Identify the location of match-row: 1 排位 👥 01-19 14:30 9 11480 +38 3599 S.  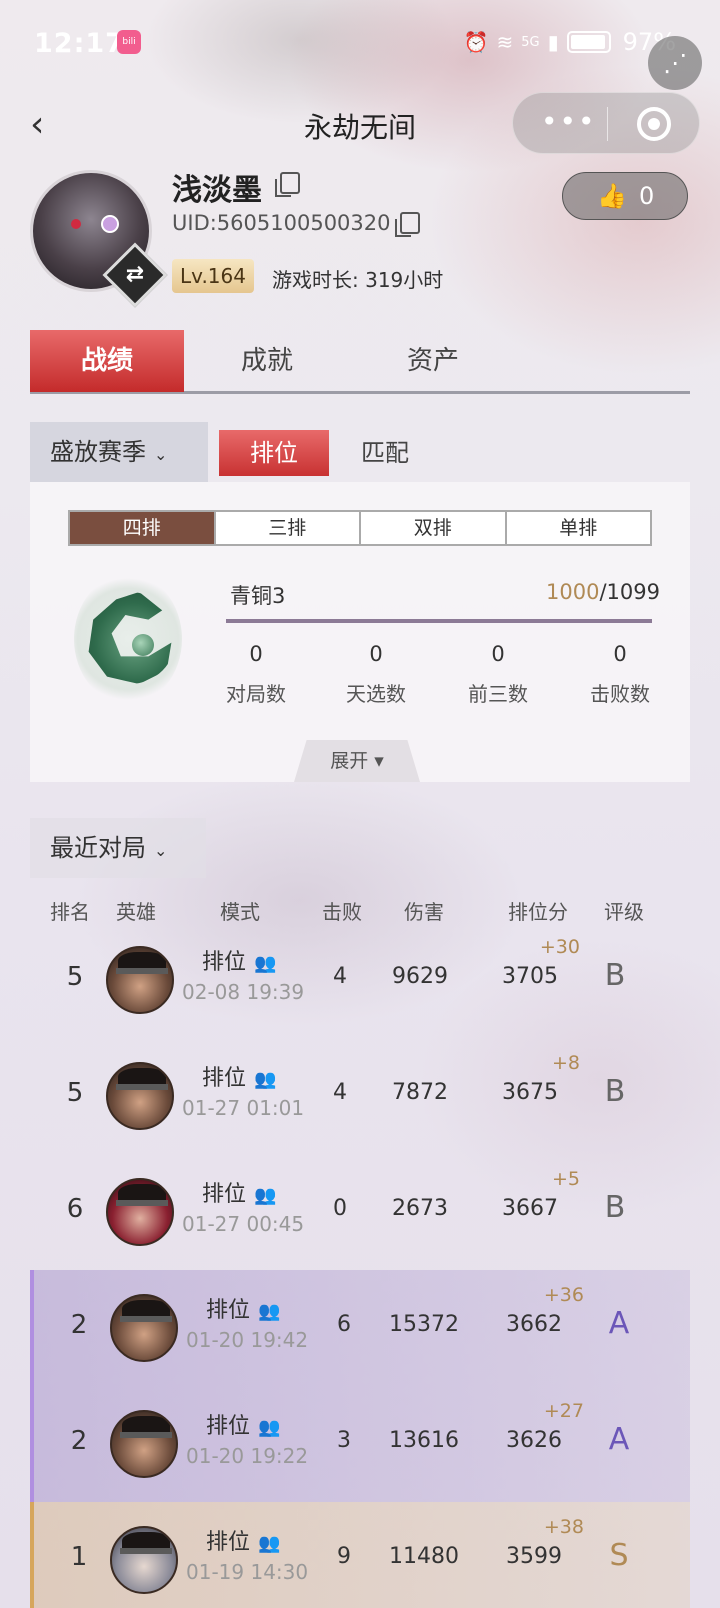
(360, 1555).